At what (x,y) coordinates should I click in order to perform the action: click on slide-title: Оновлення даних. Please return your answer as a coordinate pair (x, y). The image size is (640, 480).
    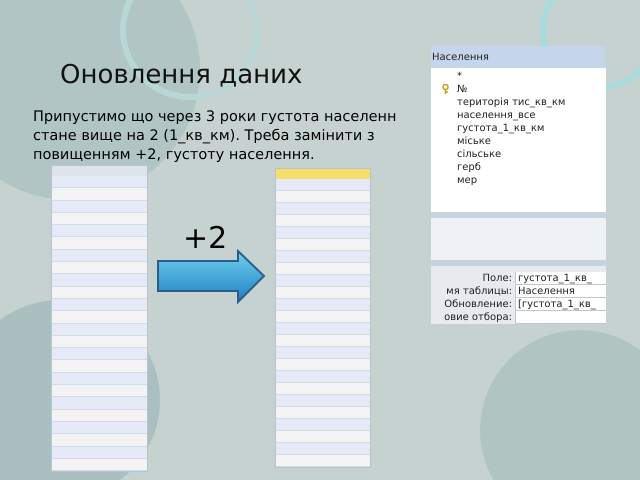
    Looking at the image, I should click on (181, 75).